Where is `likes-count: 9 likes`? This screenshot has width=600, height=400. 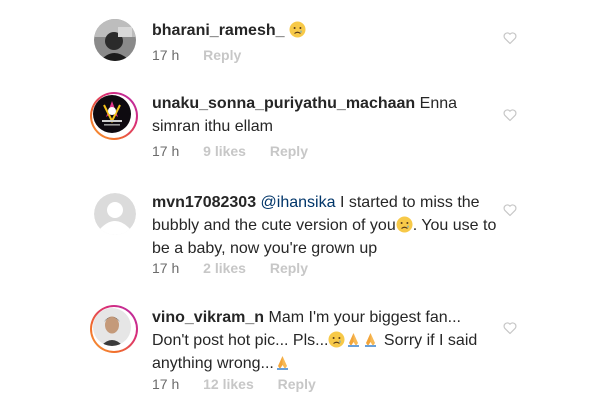
likes-count: 9 likes is located at coordinates (224, 151).